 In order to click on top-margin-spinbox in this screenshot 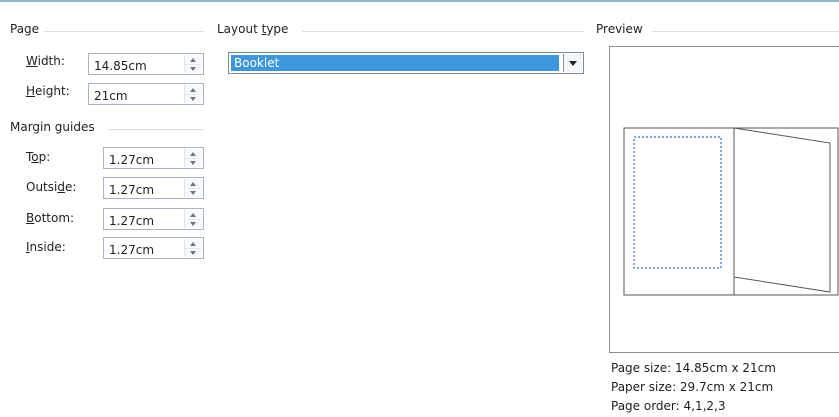, I will do `click(153, 158)`.